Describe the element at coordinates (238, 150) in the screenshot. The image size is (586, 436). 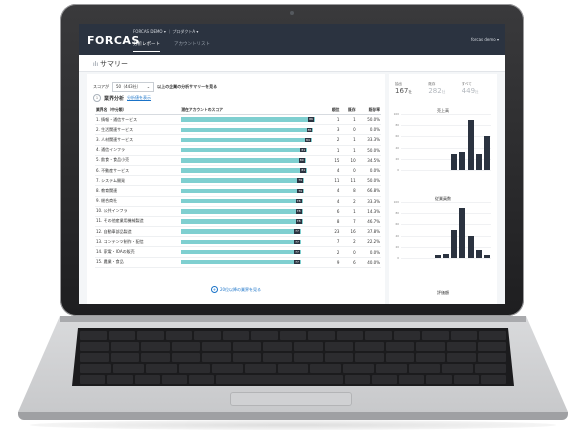
I see `table-row: 4. 通信インフラ 81 1 1 50.0%` at that location.